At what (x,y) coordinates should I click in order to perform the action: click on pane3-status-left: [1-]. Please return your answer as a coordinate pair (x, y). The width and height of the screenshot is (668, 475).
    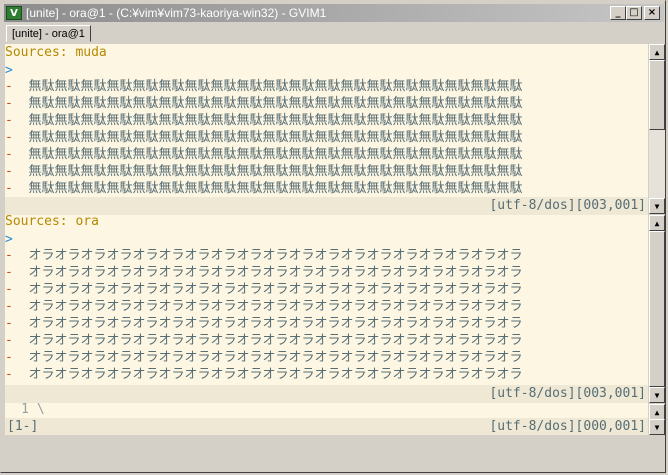
    Looking at the image, I should click on (23, 426).